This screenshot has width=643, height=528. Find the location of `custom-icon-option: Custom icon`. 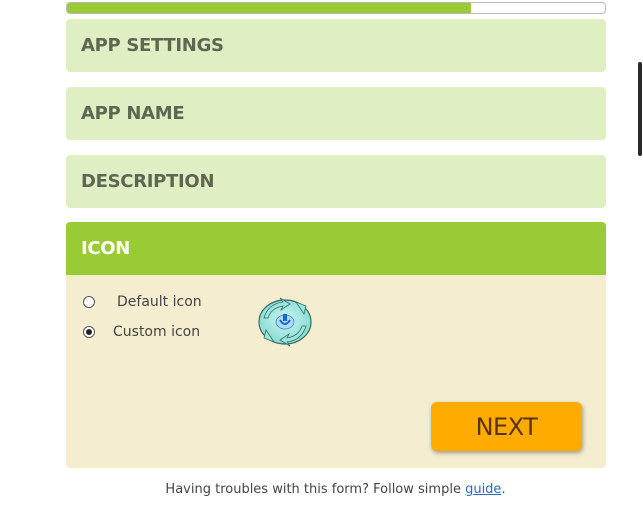

custom-icon-option: Custom icon is located at coordinates (141, 332).